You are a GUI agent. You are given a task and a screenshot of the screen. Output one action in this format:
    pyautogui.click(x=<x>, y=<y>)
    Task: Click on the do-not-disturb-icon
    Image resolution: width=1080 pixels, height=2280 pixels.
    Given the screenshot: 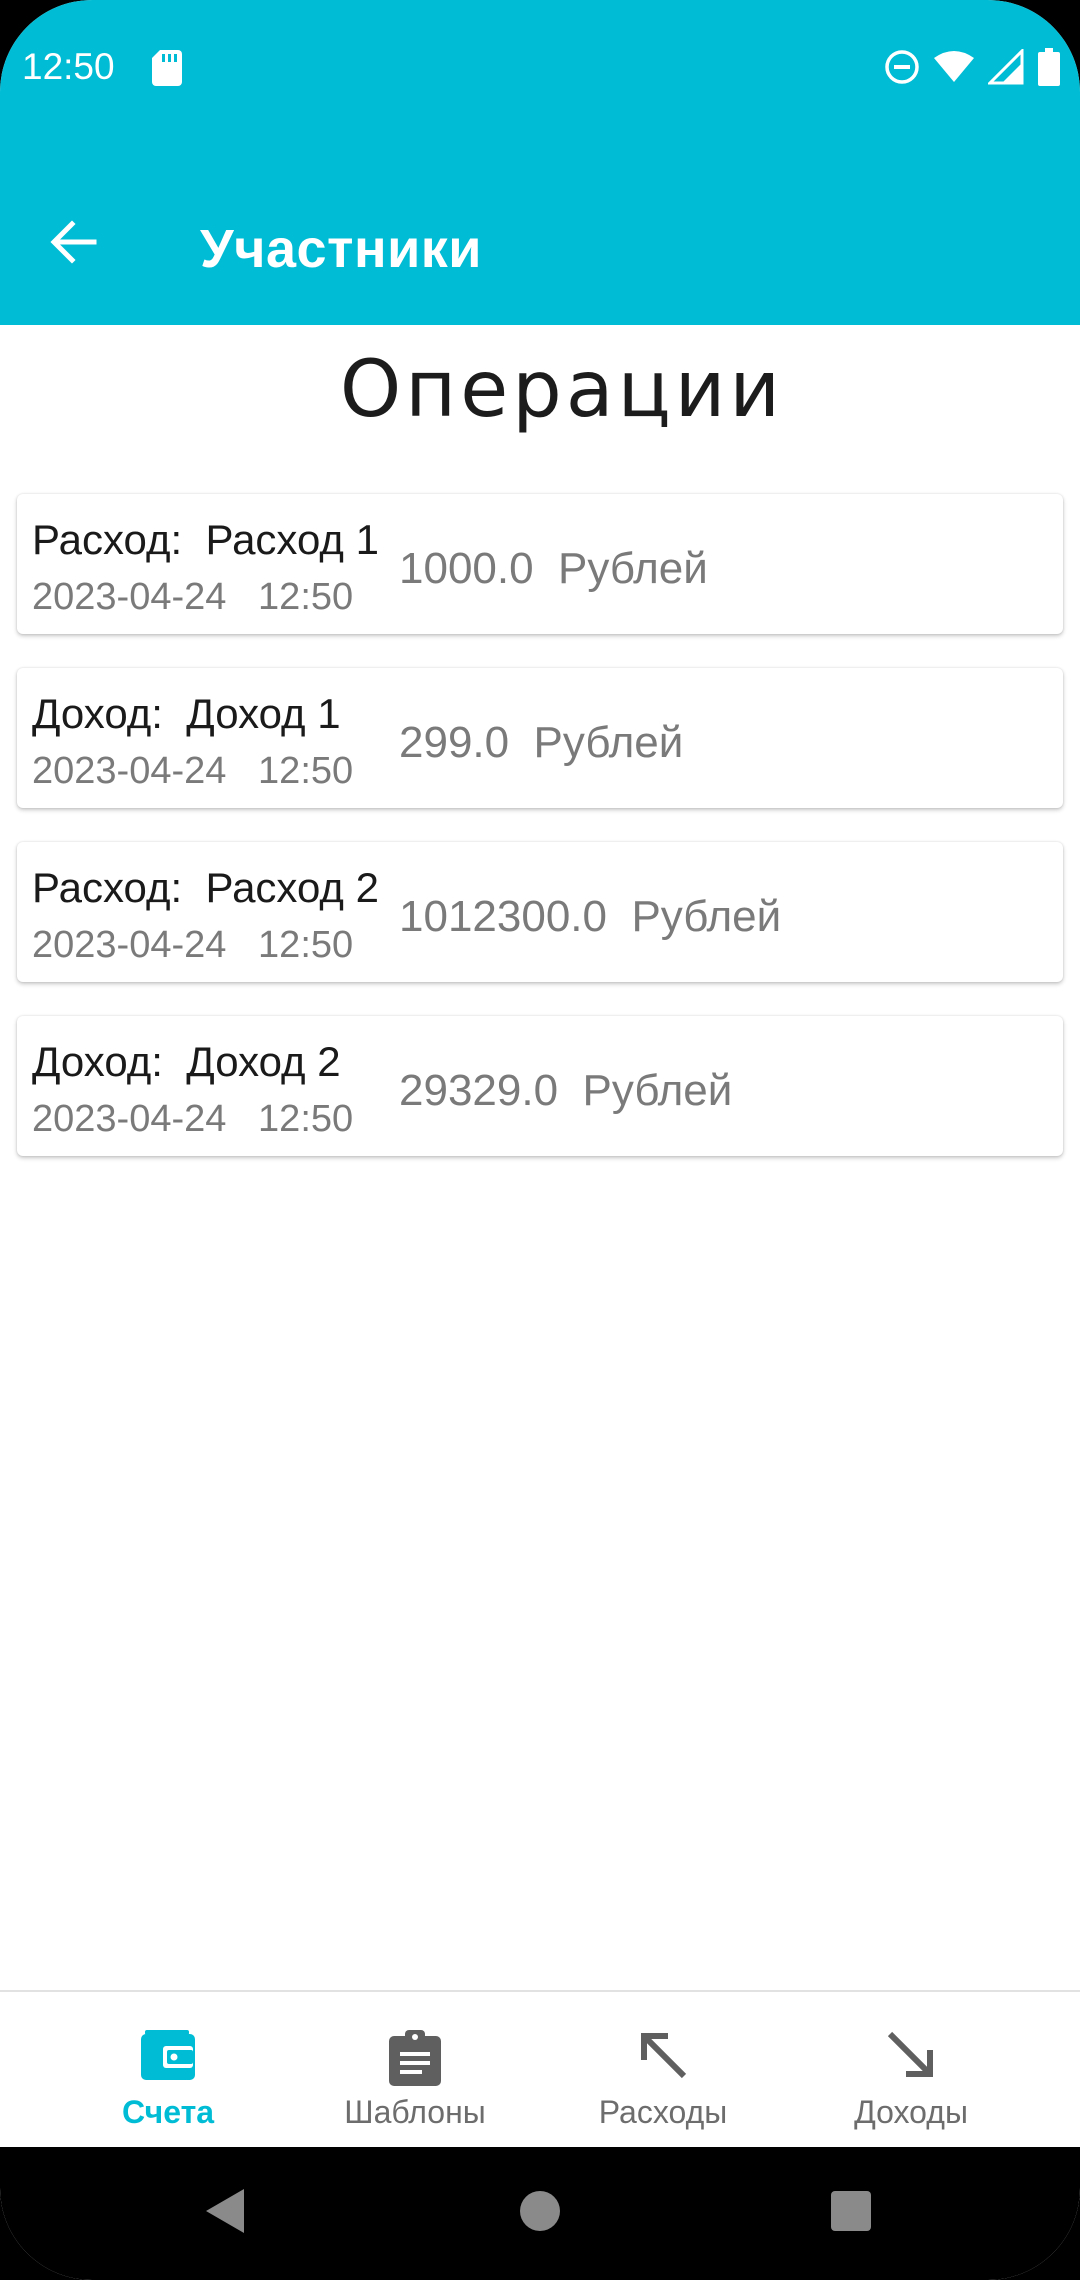 What is the action you would take?
    pyautogui.click(x=902, y=67)
    